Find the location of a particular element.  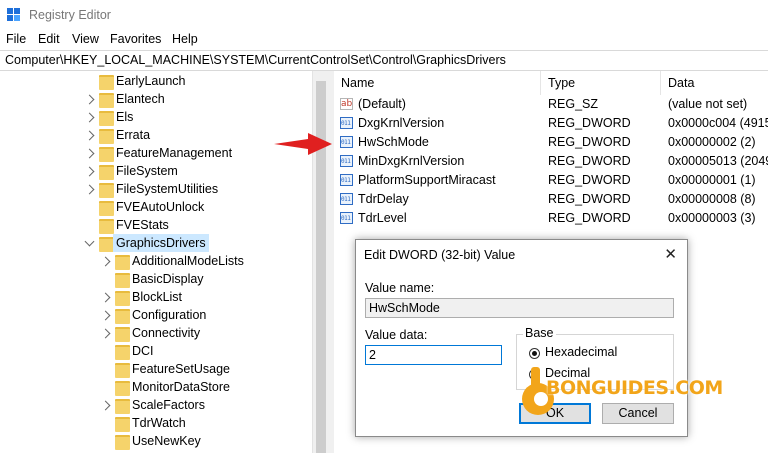

column-header-data: Data is located at coordinates (714, 83).